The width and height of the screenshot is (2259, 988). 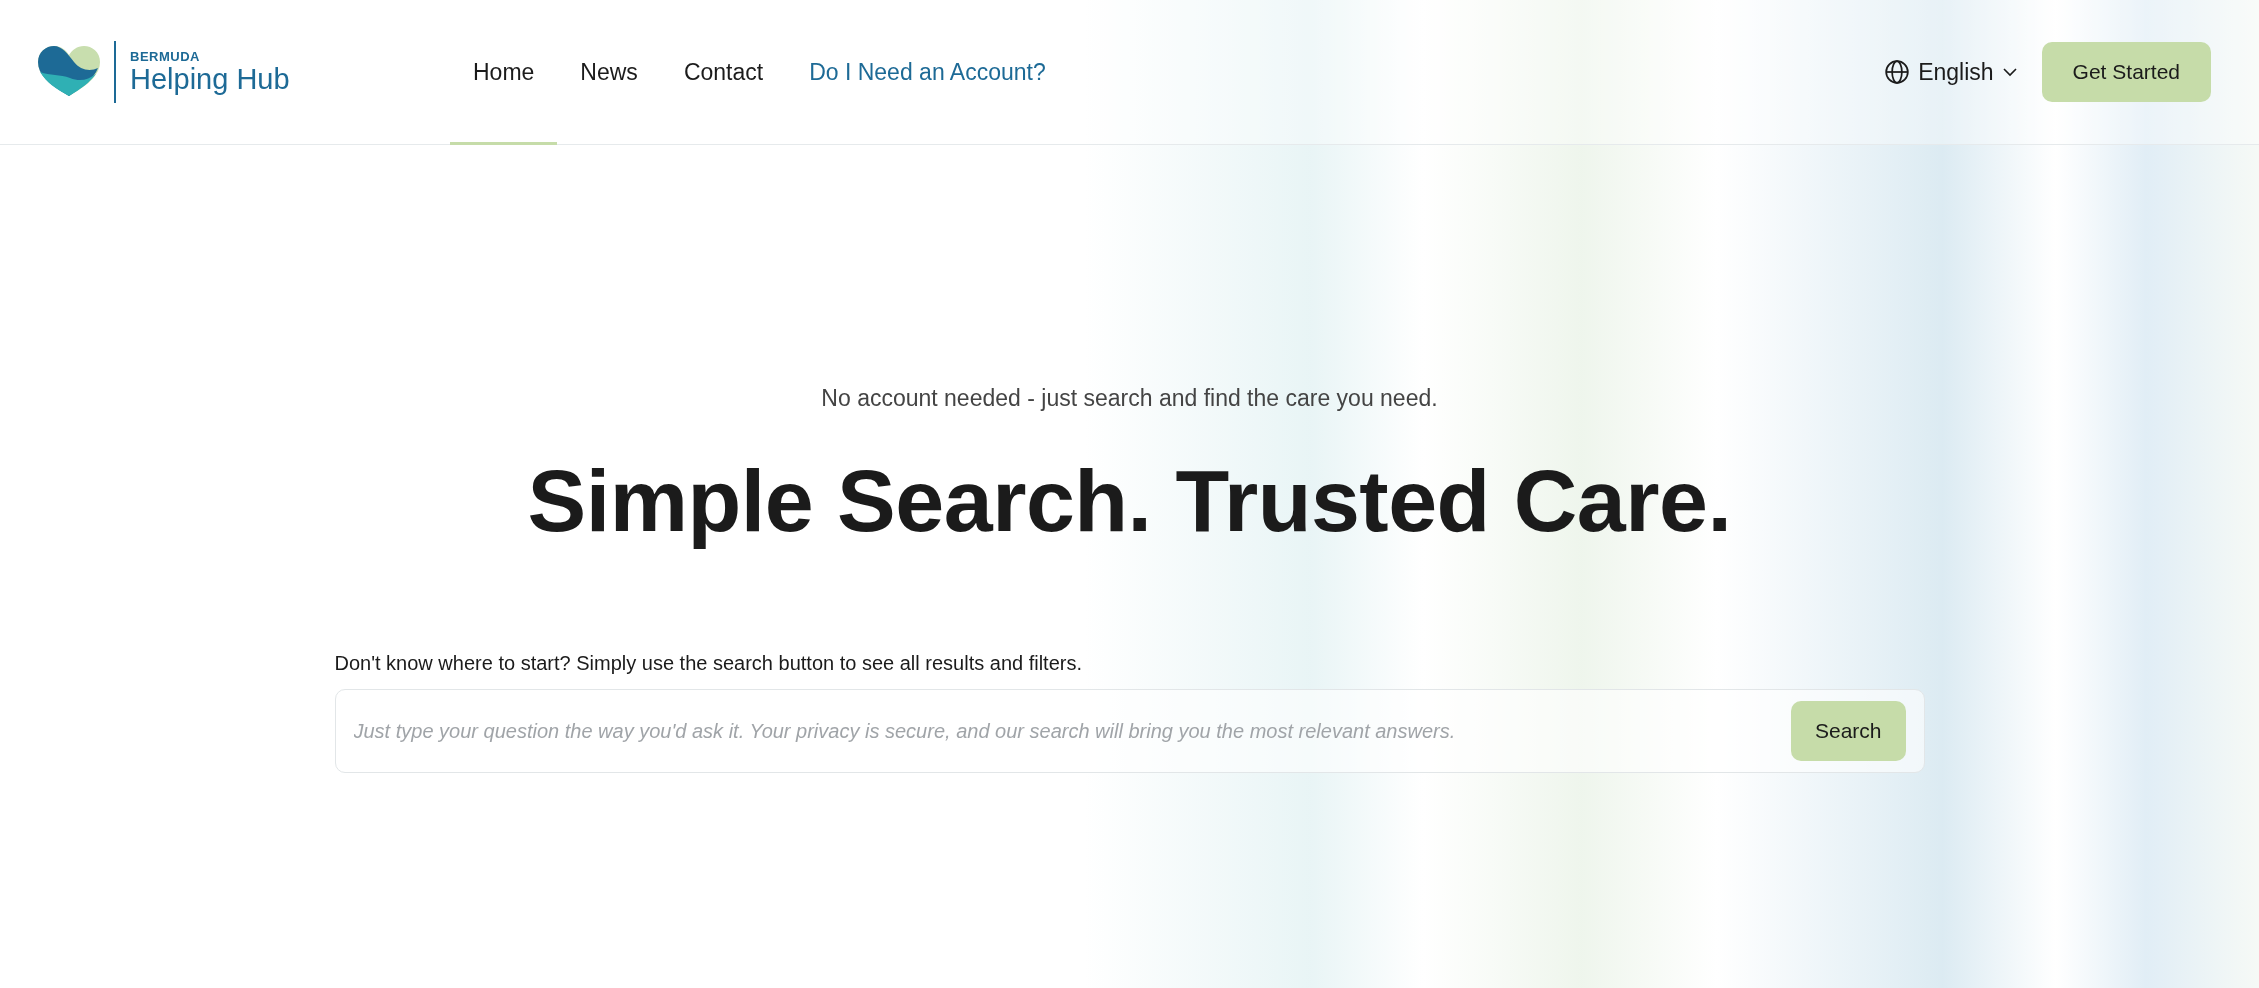 I want to click on logo-name: Helping Hub, so click(x=210, y=79).